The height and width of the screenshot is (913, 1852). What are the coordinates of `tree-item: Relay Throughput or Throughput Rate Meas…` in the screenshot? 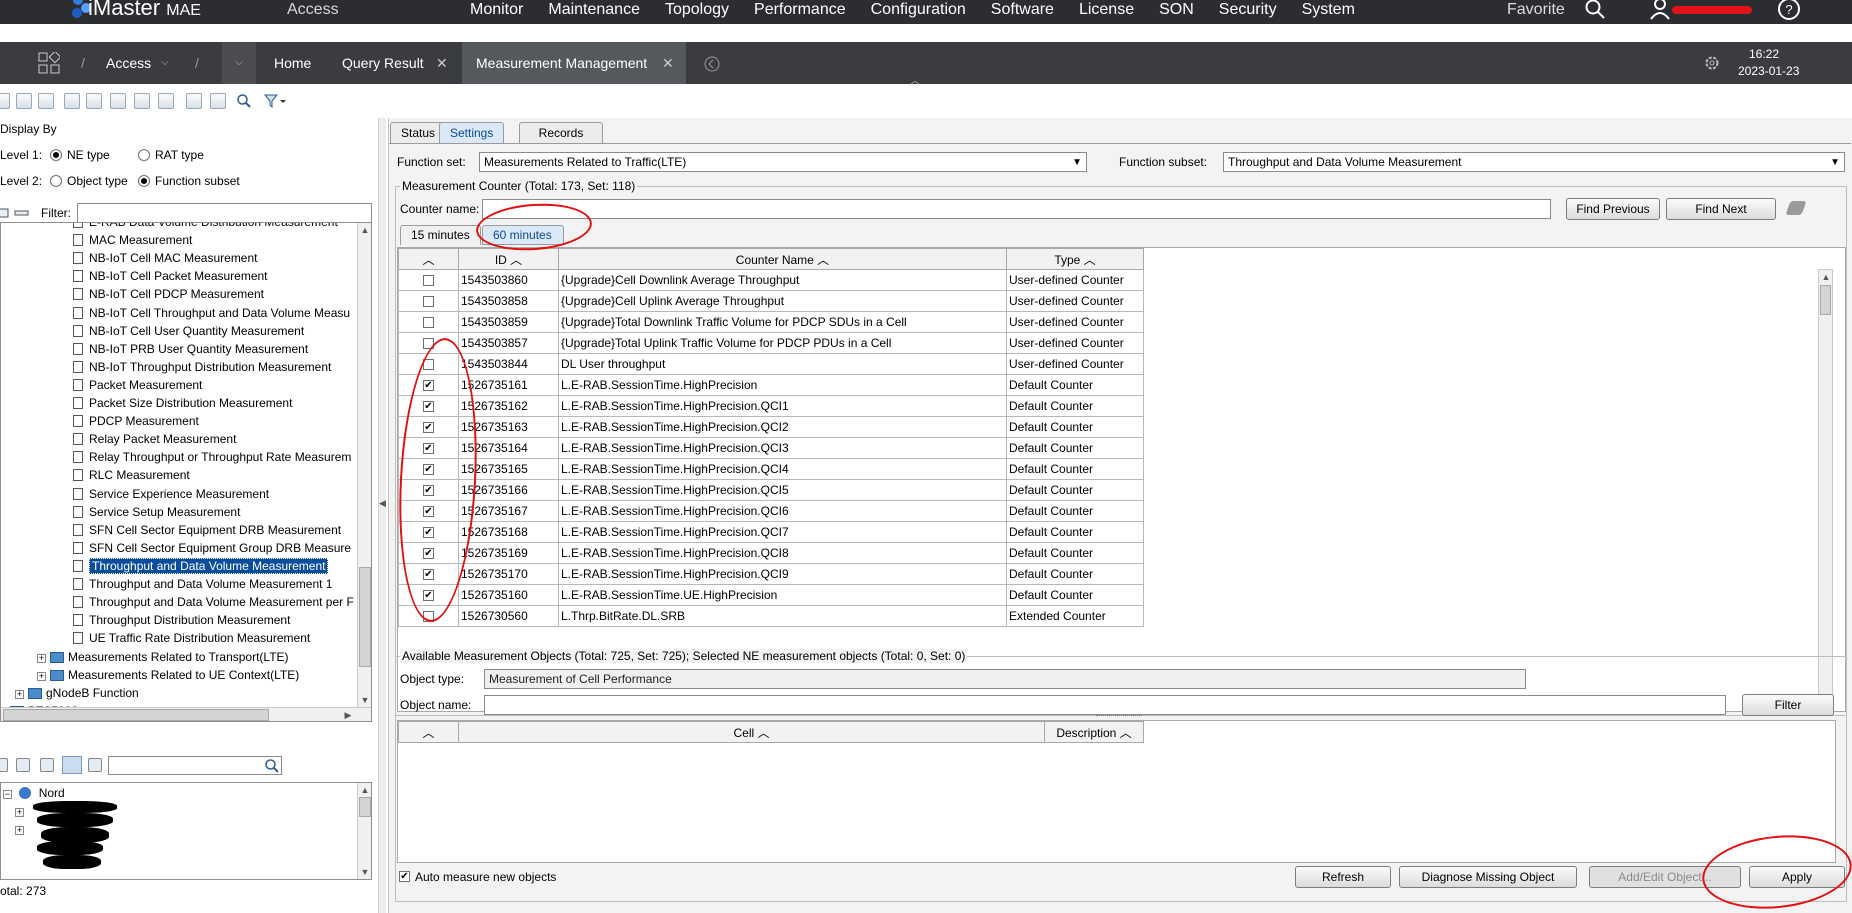 It's located at (212, 457).